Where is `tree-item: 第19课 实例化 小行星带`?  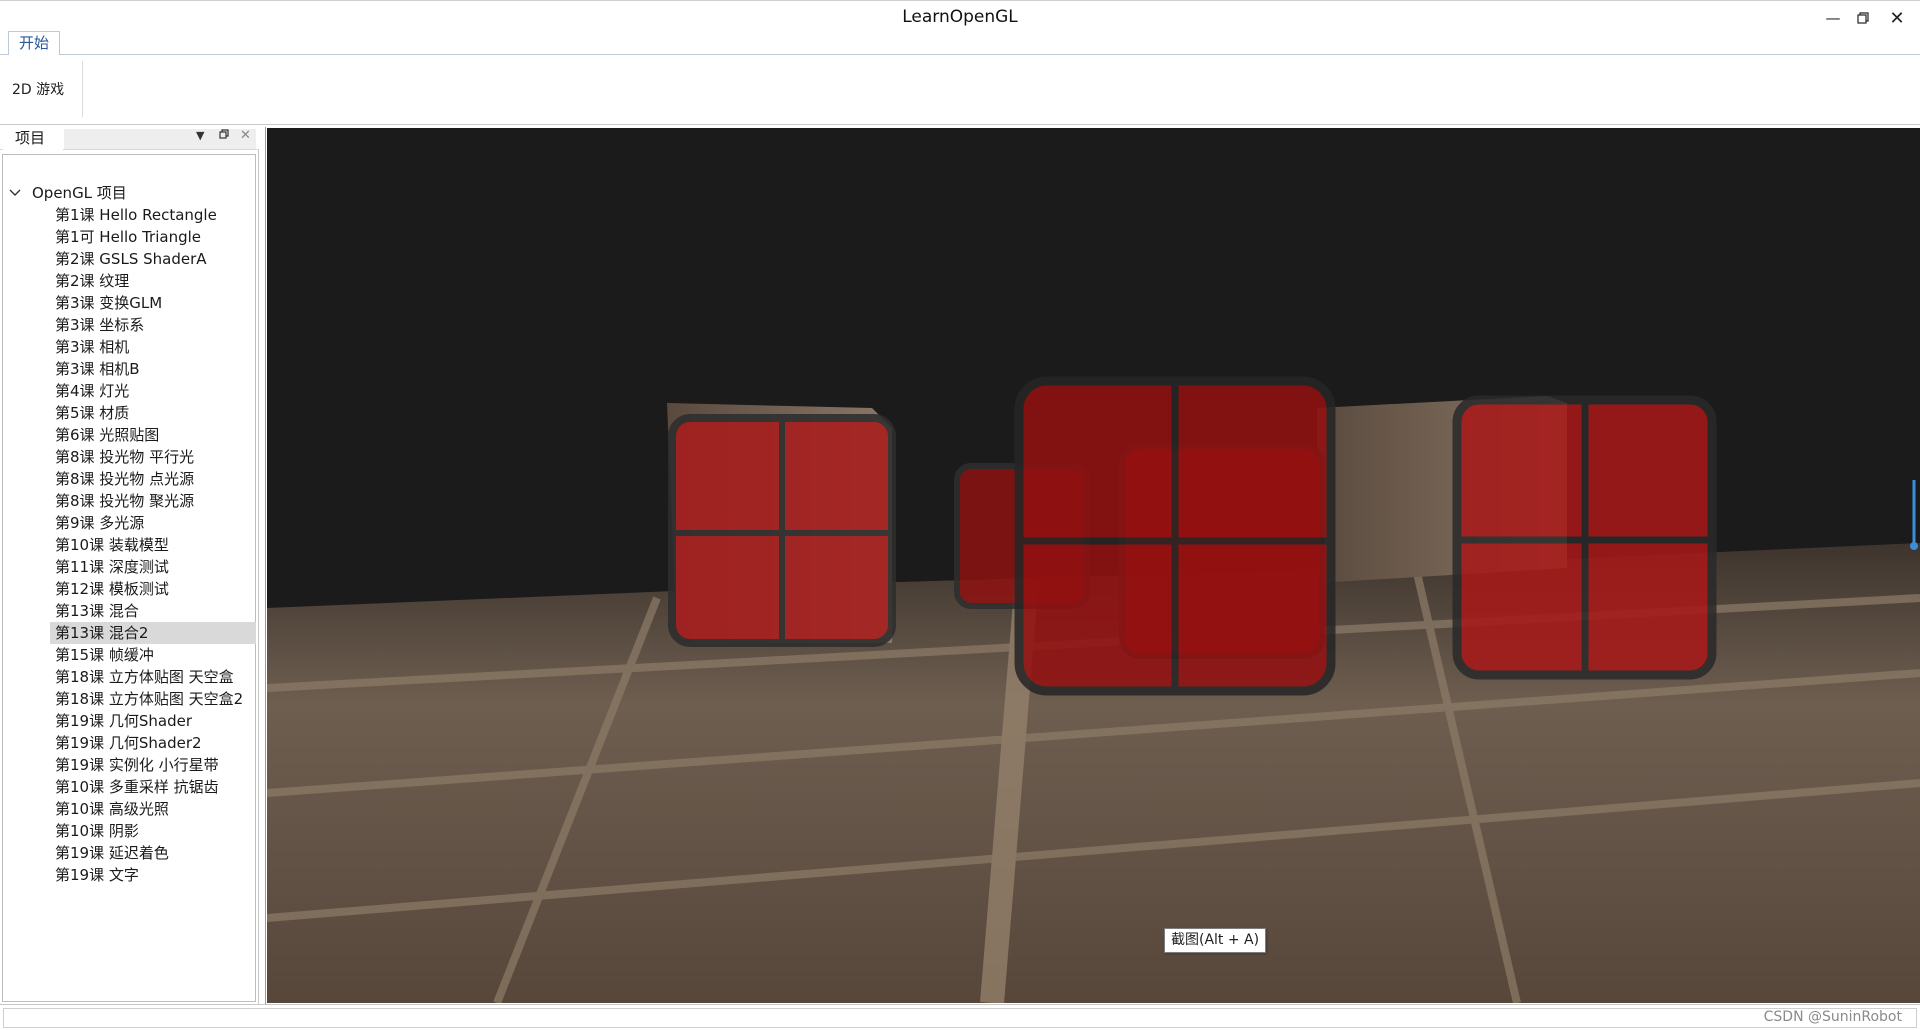
tree-item: 第19课 实例化 小行星带 is located at coordinates (128, 765).